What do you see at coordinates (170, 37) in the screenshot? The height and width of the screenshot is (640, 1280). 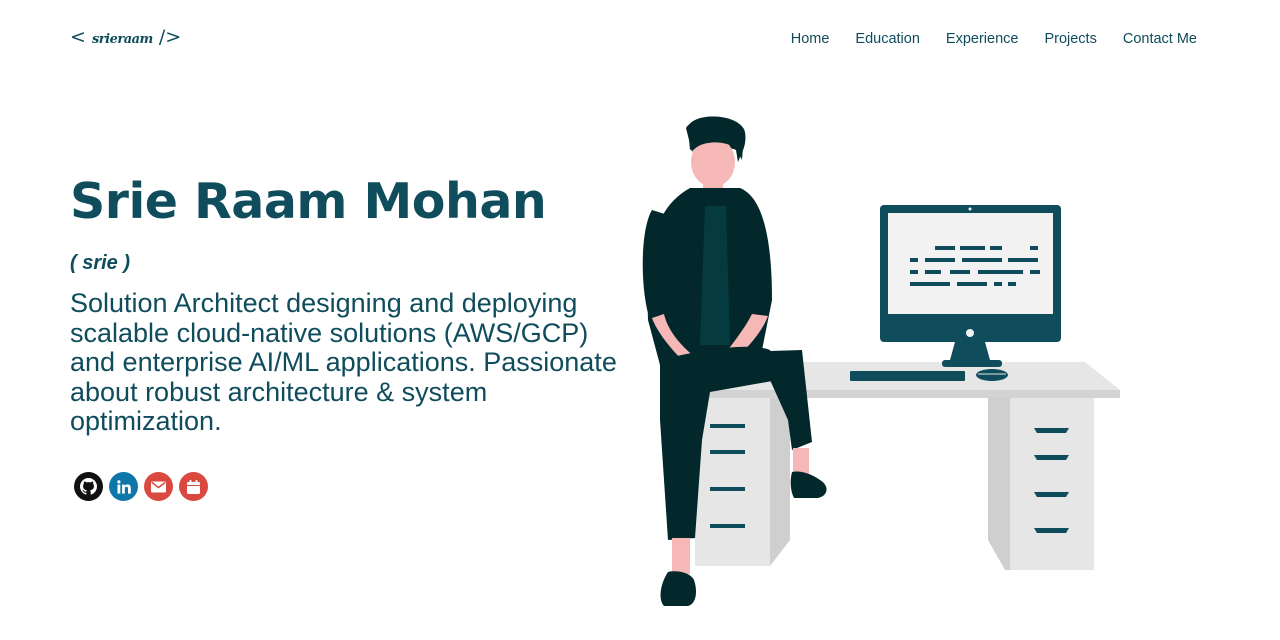 I see `logo-close-bracket: />` at bounding box center [170, 37].